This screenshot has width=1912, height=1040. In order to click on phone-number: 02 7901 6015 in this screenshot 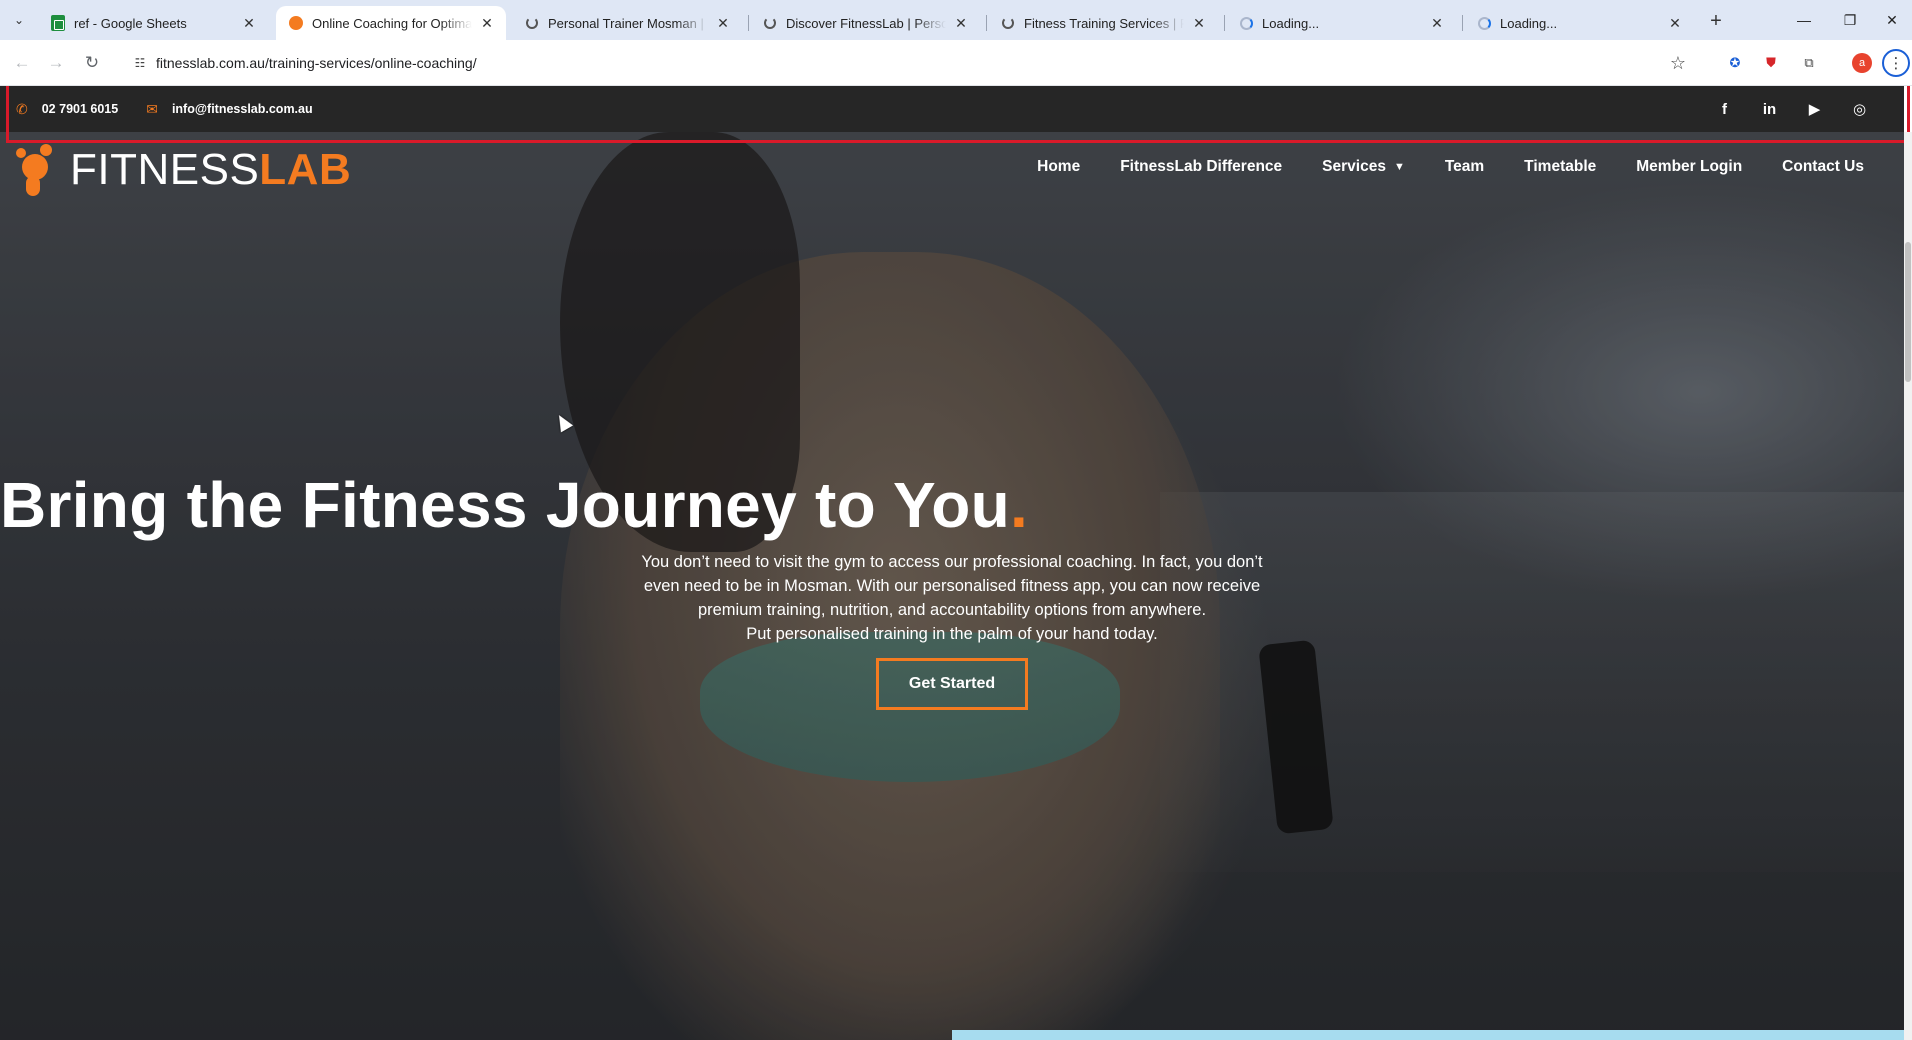, I will do `click(80, 109)`.